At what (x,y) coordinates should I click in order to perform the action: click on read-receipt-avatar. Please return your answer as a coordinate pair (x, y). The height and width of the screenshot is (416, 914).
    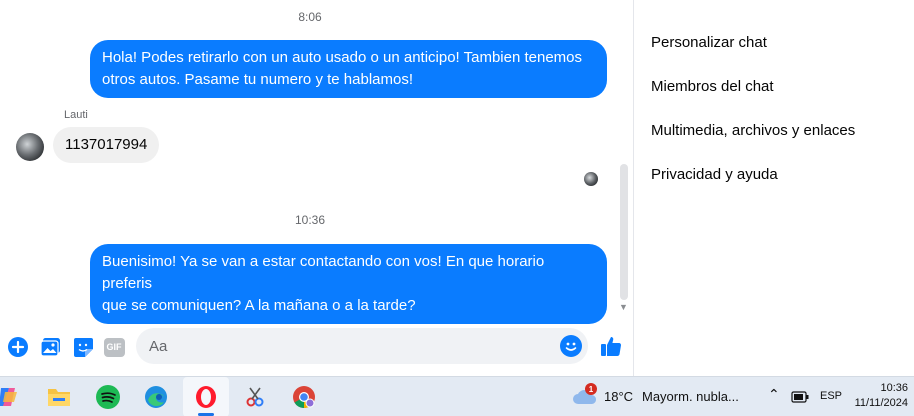
    Looking at the image, I should click on (591, 179).